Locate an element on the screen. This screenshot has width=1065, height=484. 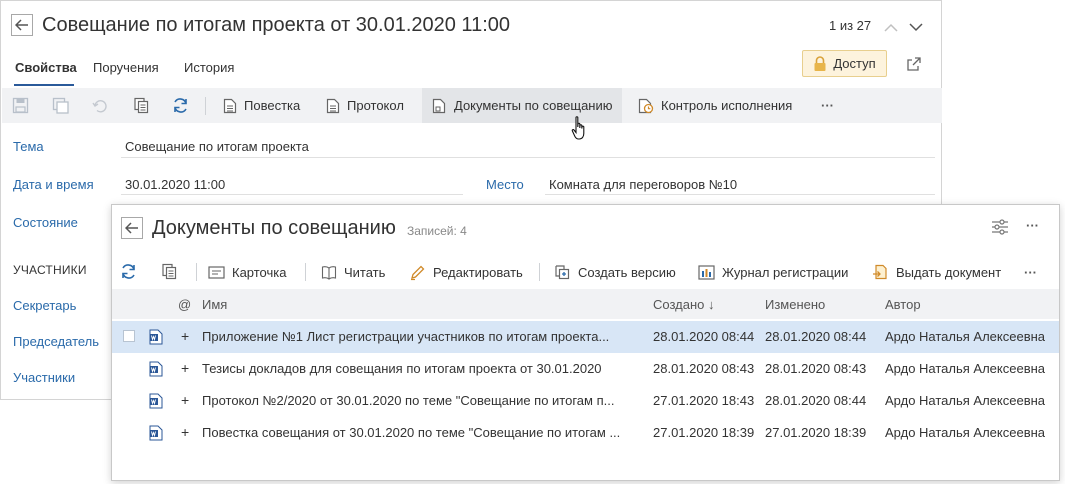
column-created: Создано ↓ is located at coordinates (683, 304).